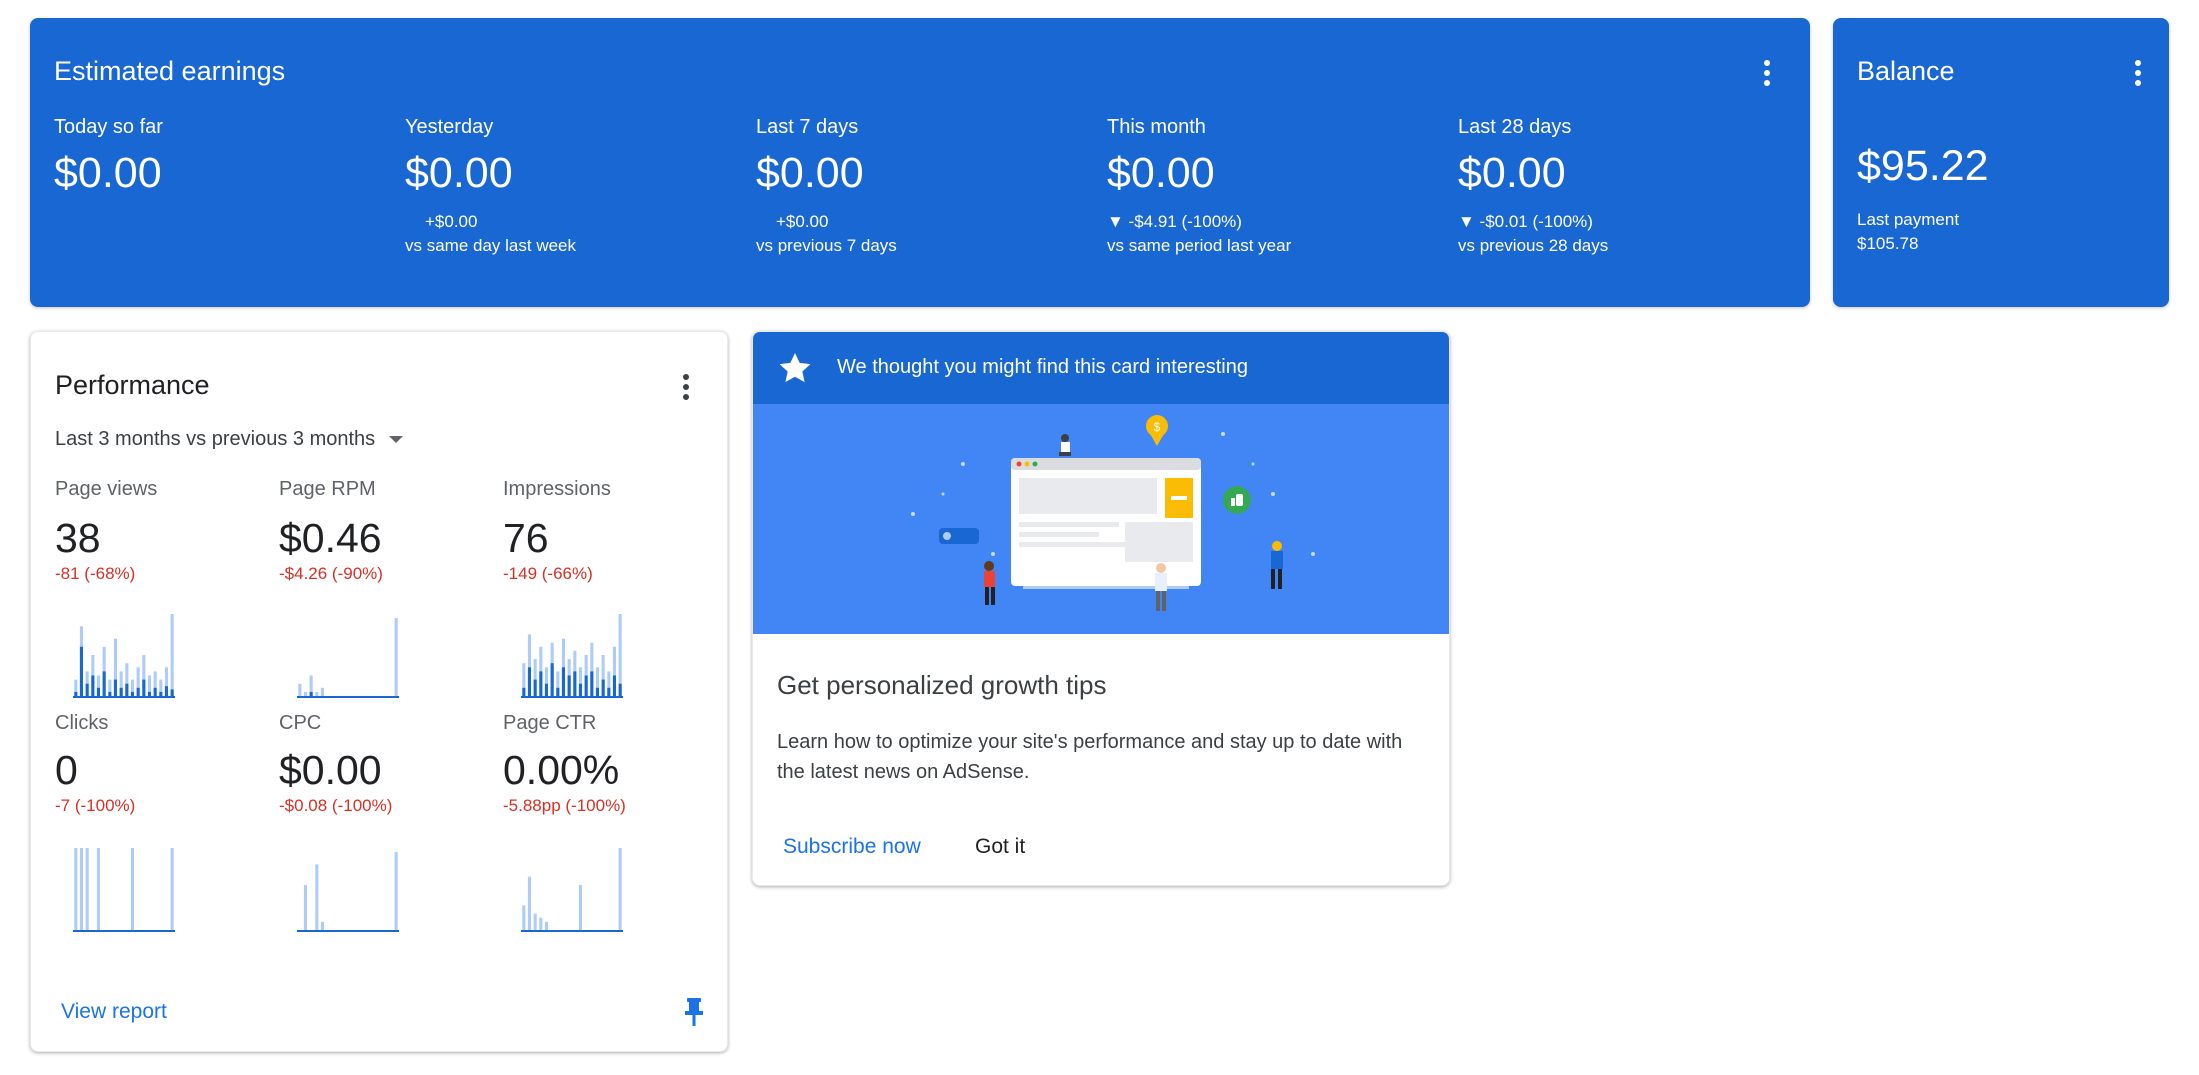 This screenshot has height=1075, width=2199. Describe the element at coordinates (124, 890) in the screenshot. I see `sparkline-clicks` at that location.